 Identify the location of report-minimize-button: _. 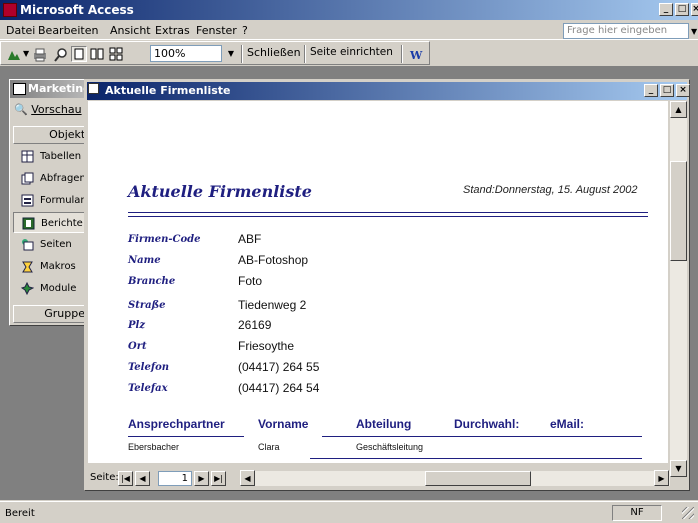
(651, 90).